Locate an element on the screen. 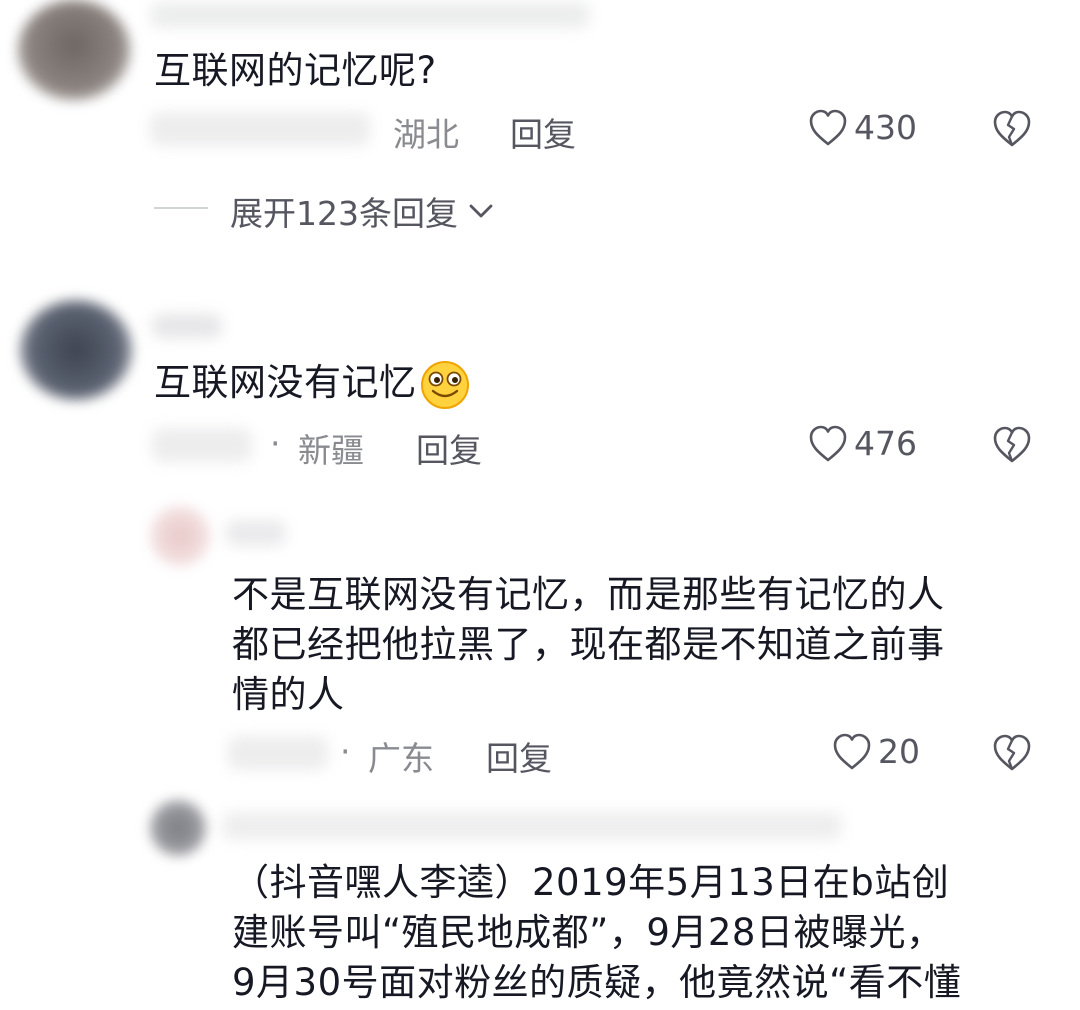 This screenshot has height=1010, width=1080. like-button: 430 is located at coordinates (862, 127).